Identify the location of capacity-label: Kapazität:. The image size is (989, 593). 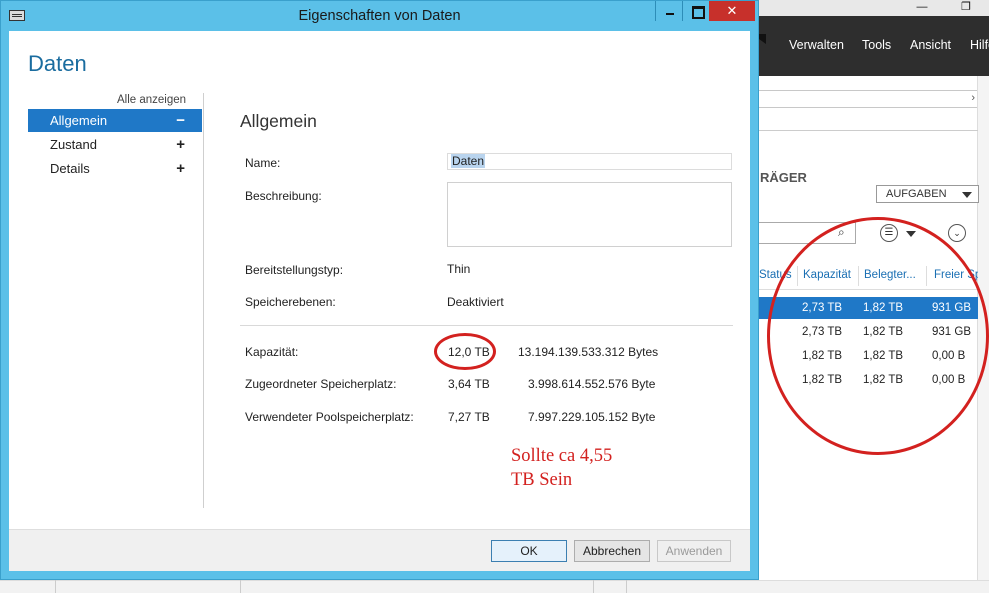
(272, 352).